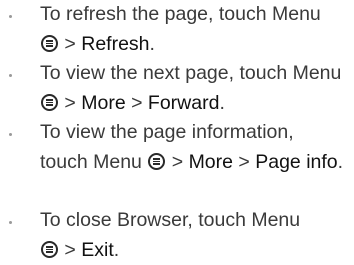  Describe the element at coordinates (183, 102) in the screenshot. I see `menu-option-forward: Forward` at that location.